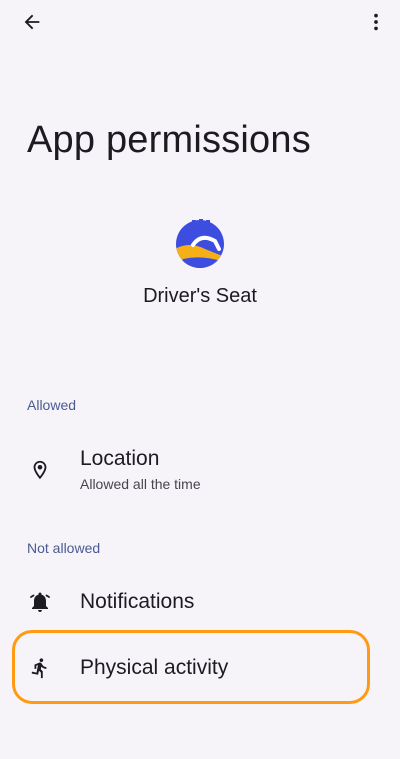 This screenshot has height=759, width=400. I want to click on app-icon, so click(200, 244).